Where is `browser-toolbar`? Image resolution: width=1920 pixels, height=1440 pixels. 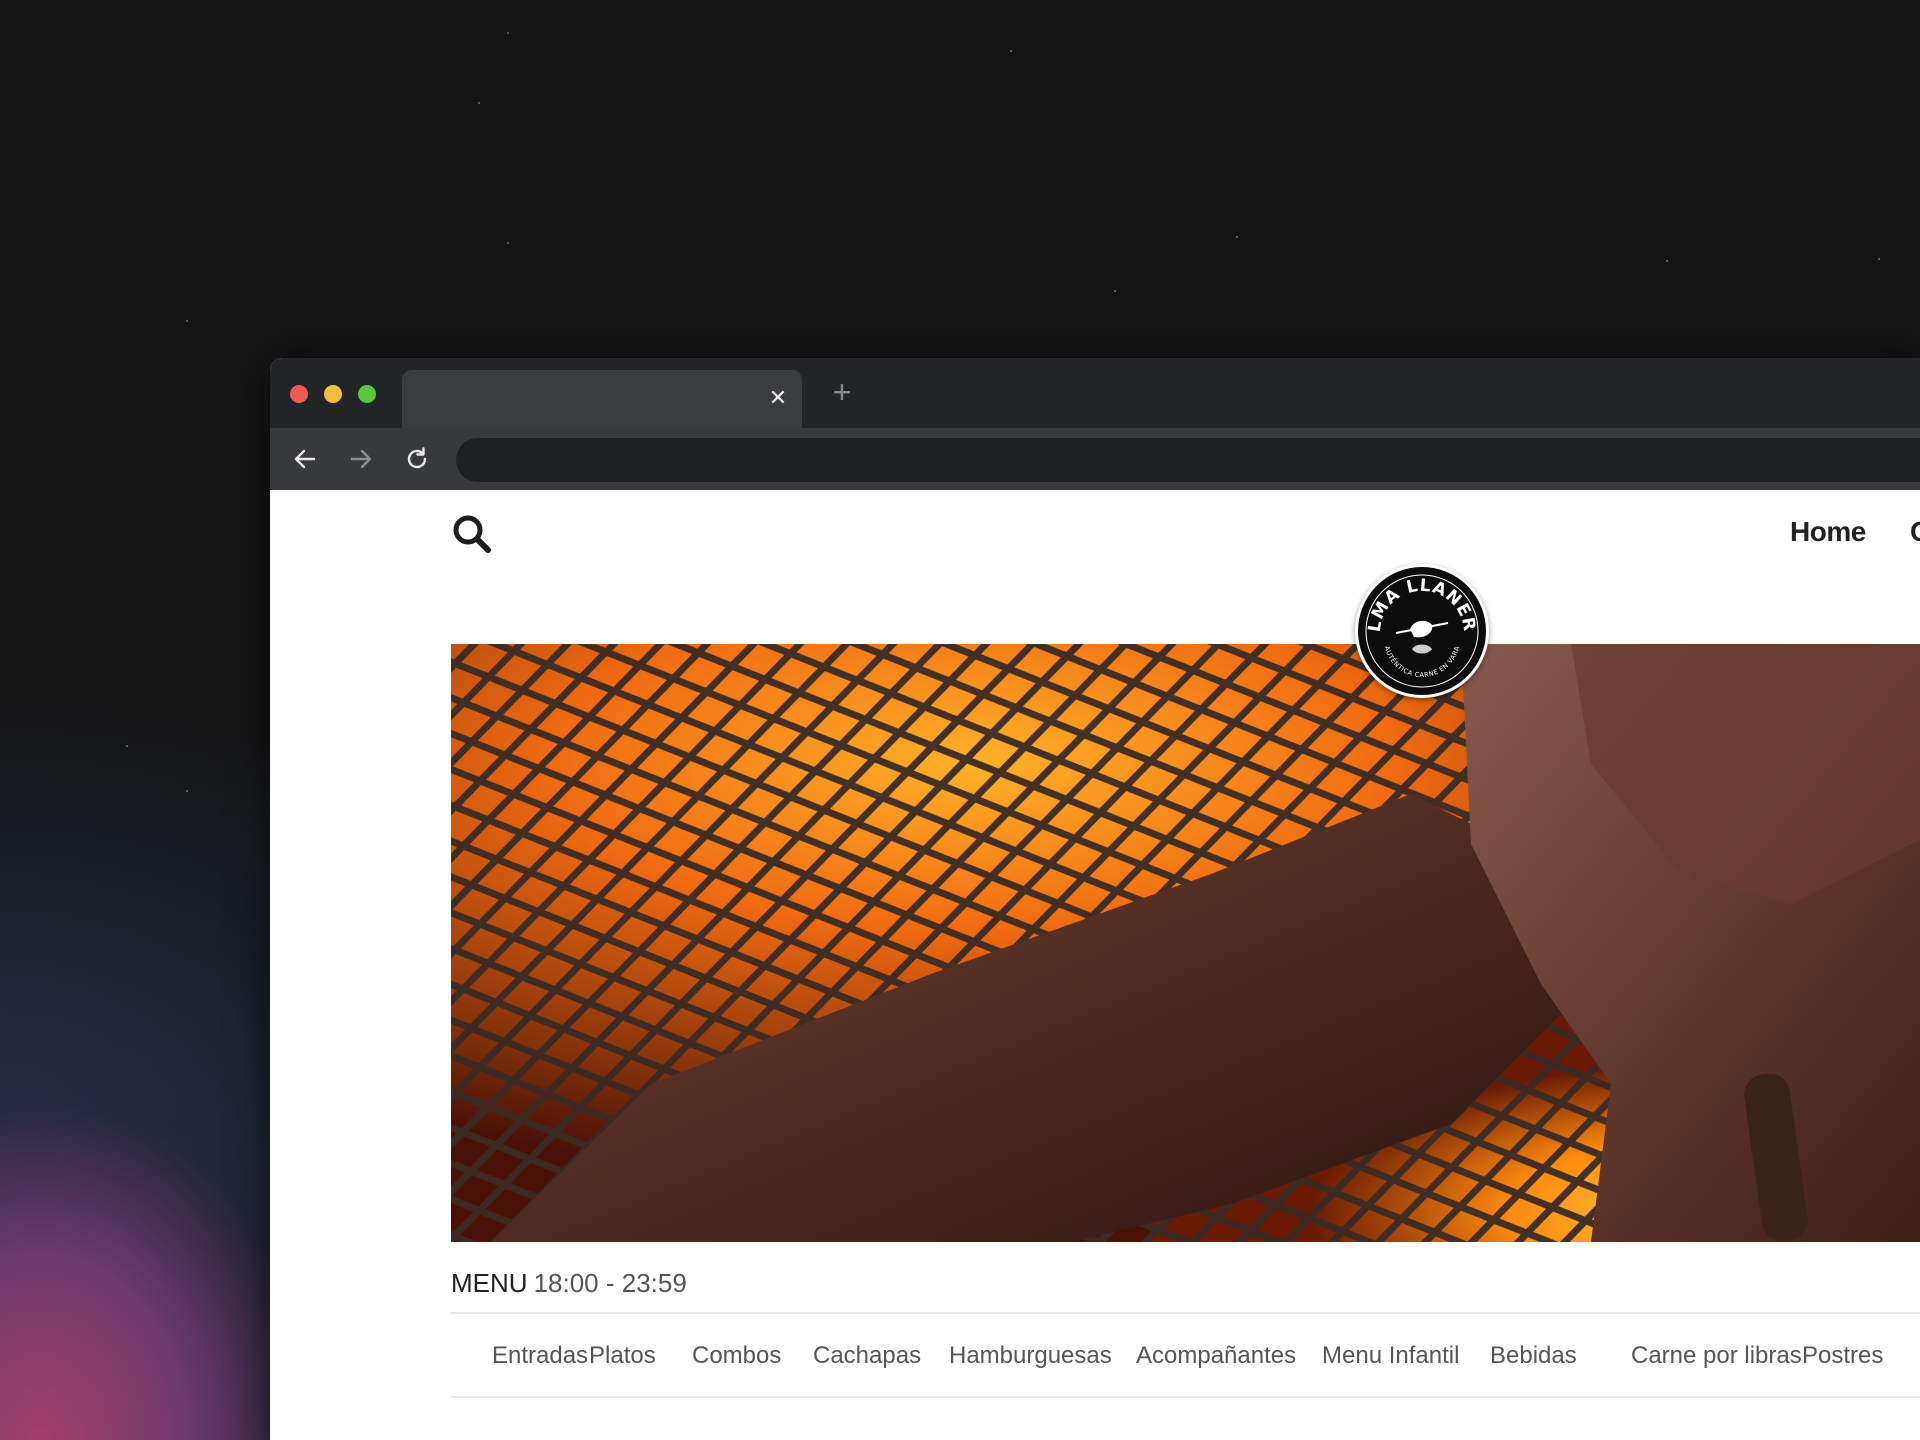 browser-toolbar is located at coordinates (1095, 459).